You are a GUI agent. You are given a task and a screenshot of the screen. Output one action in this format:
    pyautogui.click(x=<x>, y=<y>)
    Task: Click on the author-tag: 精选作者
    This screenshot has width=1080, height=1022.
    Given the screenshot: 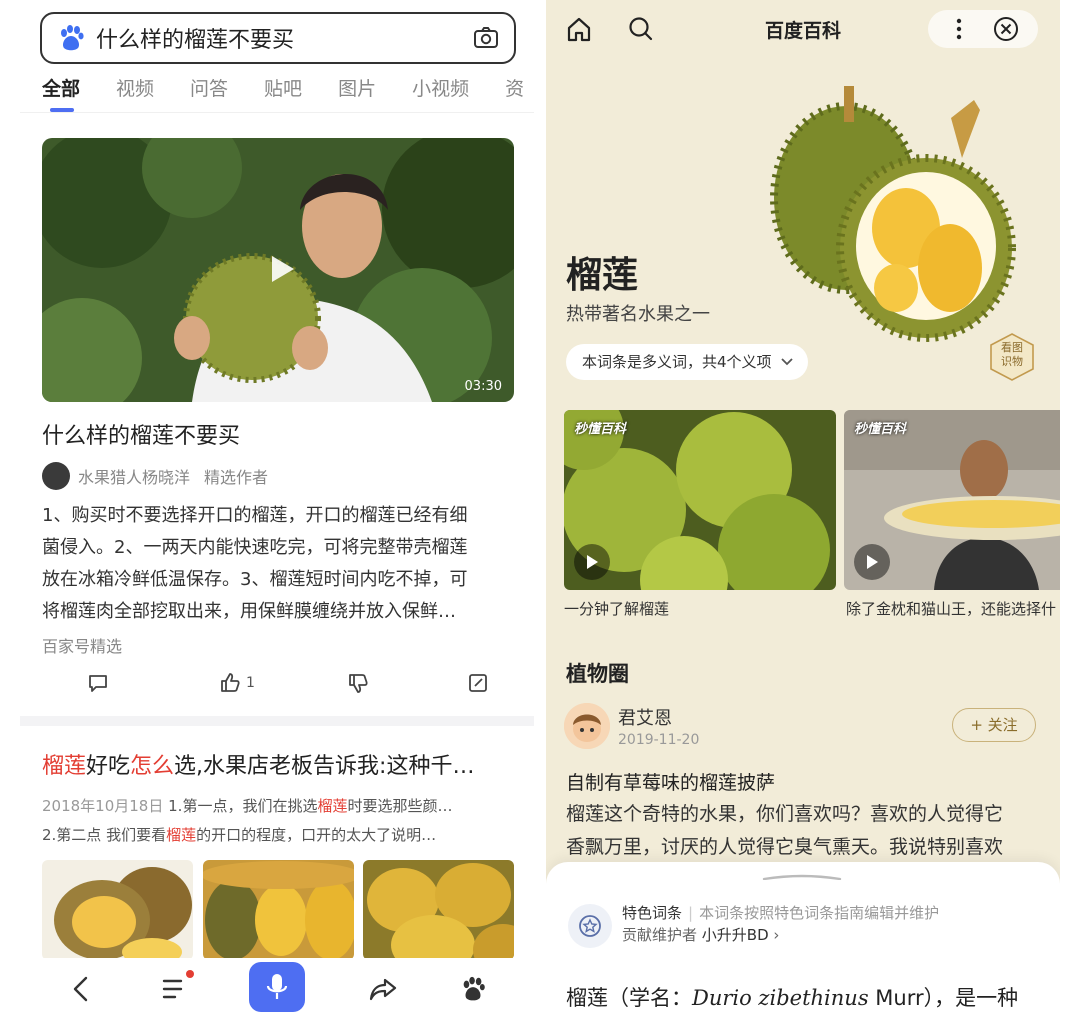 What is the action you would take?
    pyautogui.click(x=236, y=477)
    